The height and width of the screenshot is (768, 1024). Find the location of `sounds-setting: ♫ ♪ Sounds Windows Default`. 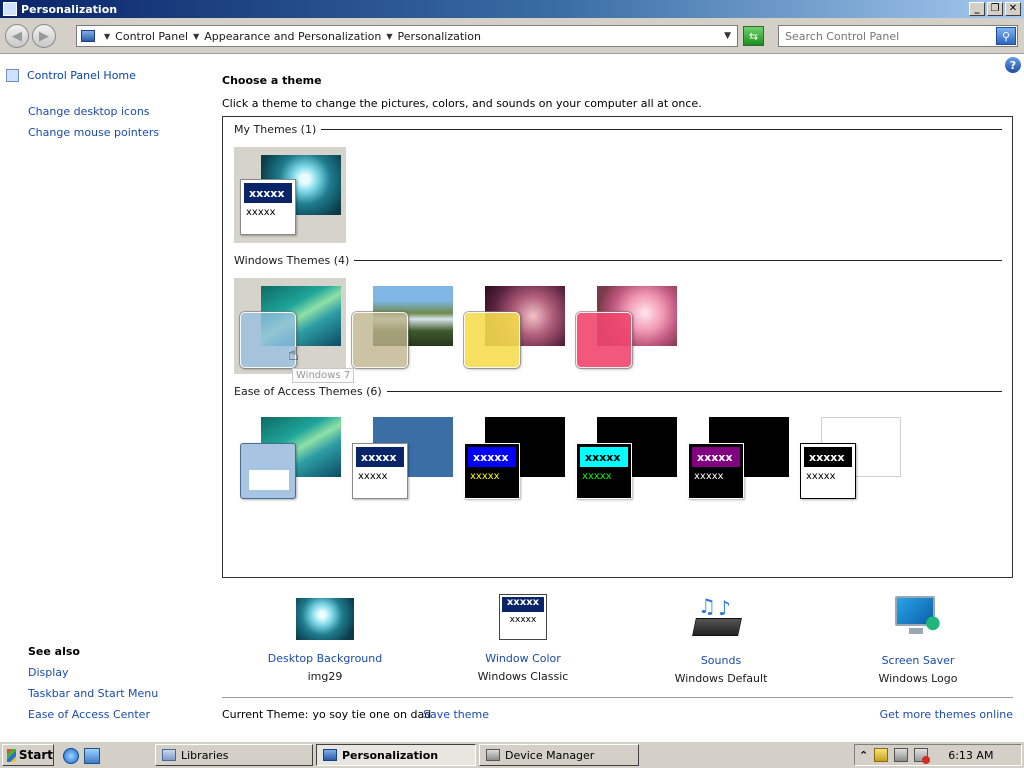

sounds-setting: ♫ ♪ Sounds Windows Default is located at coordinates (721, 639).